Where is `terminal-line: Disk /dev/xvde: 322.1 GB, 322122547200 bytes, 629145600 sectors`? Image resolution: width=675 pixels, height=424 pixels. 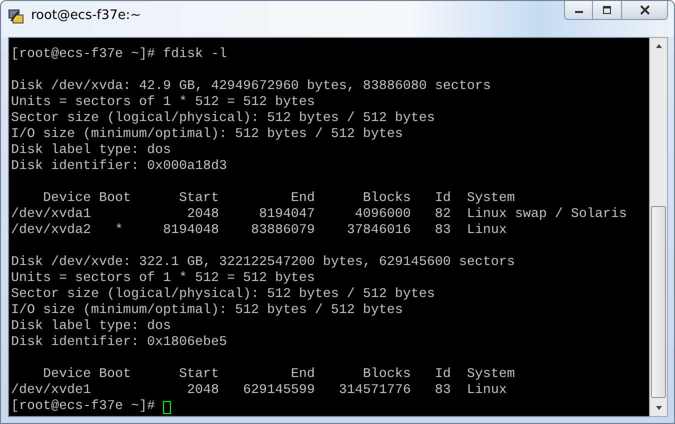 terminal-line: Disk /dev/xvde: 322.1 GB, 322122547200 bytes, 629145600 sectors is located at coordinates (263, 263).